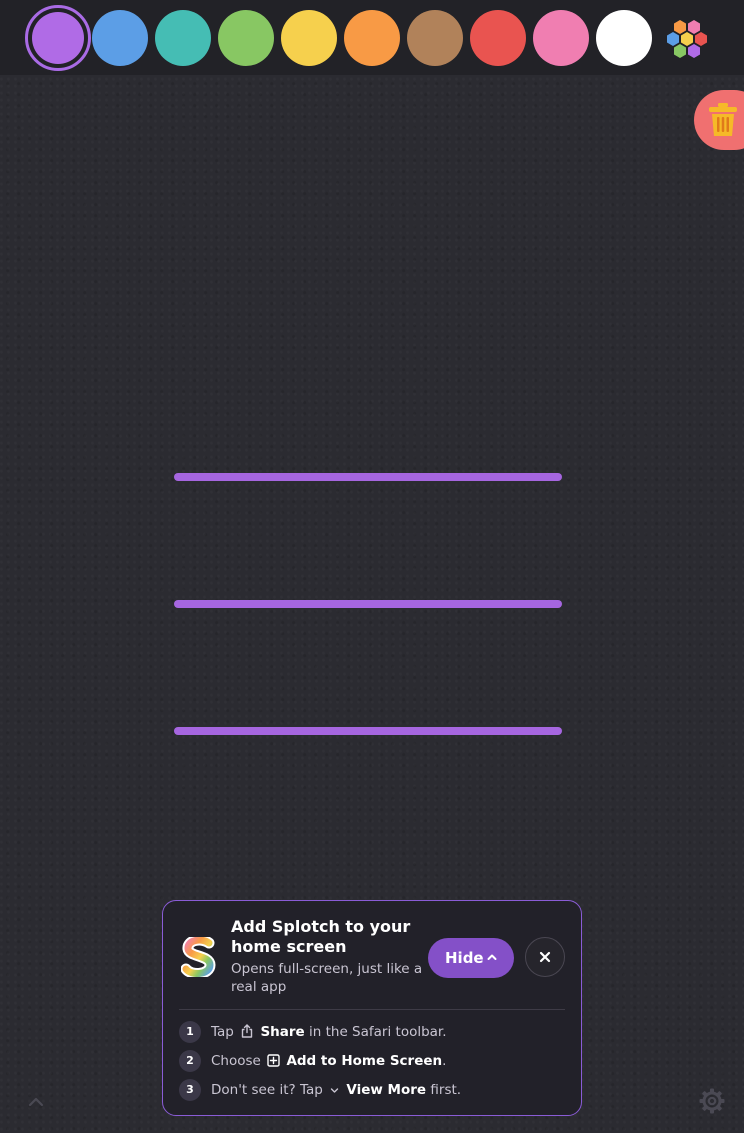  I want to click on color-swatch-orange, so click(372, 38).